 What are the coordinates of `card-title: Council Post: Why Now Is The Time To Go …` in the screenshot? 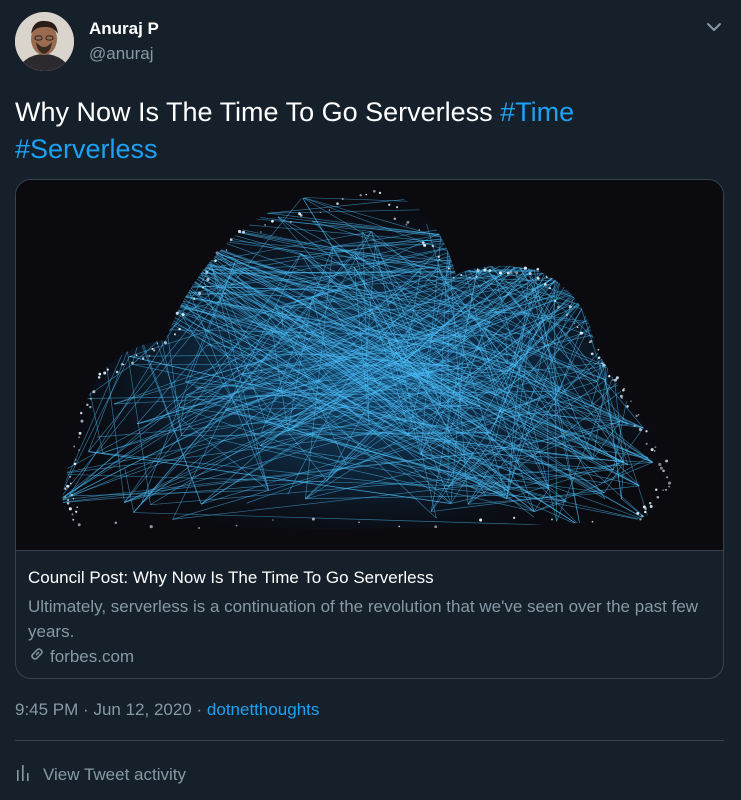 It's located at (231, 578).